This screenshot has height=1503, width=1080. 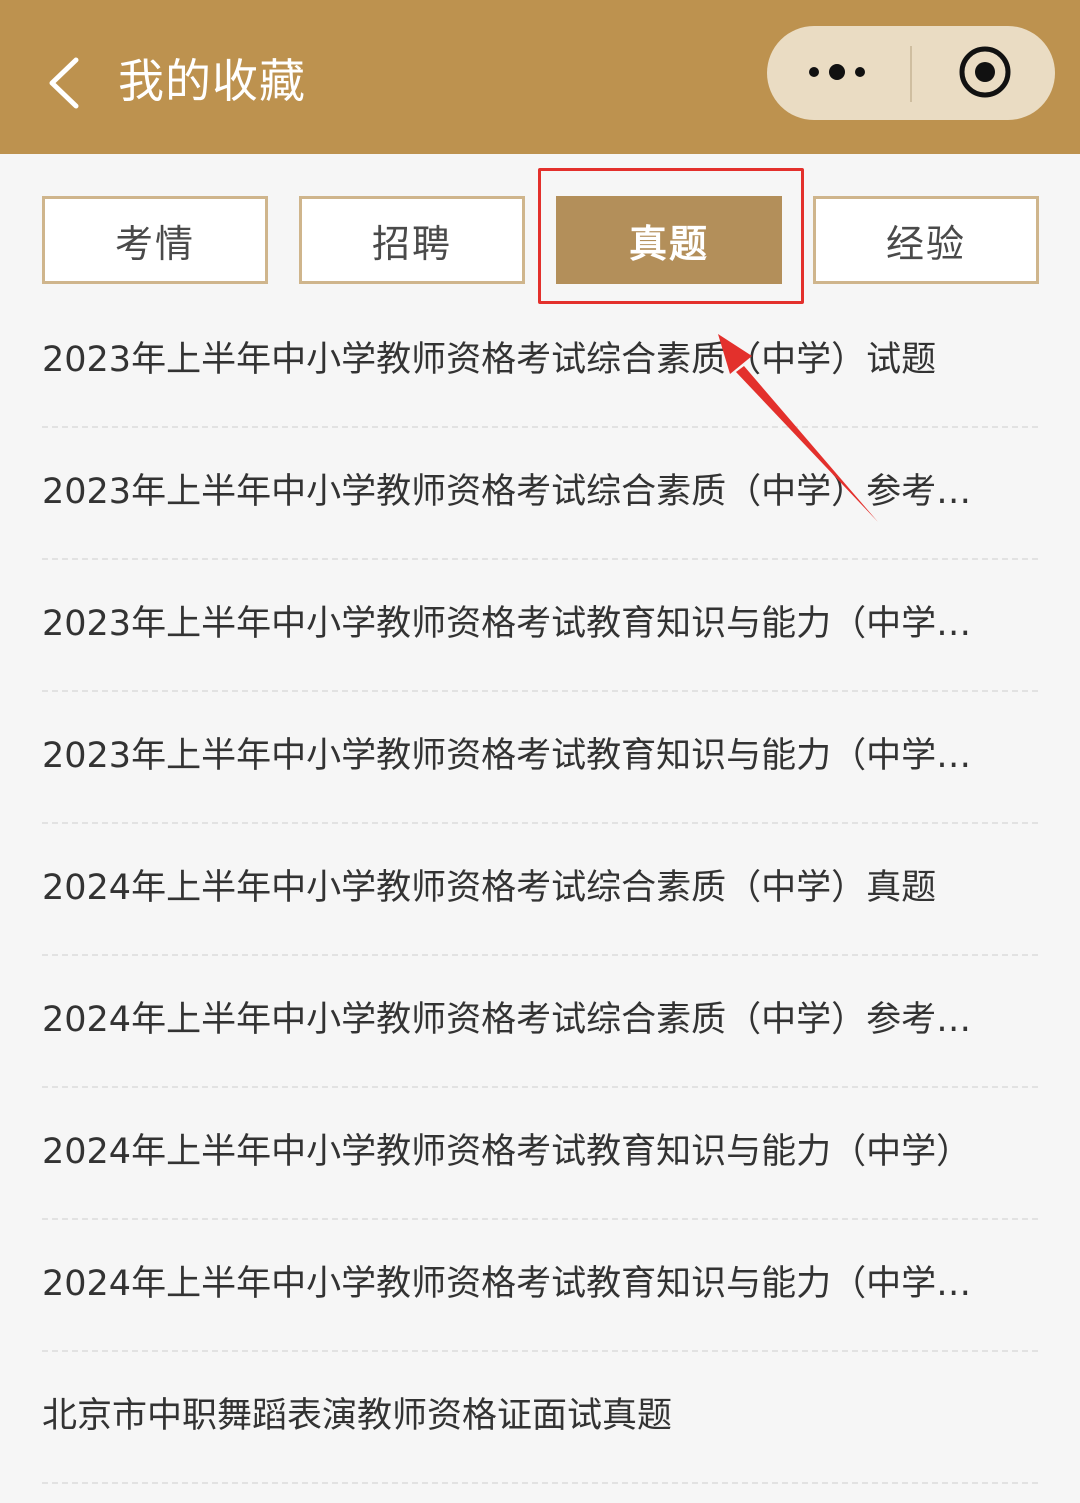 I want to click on close-button, so click(x=983, y=73).